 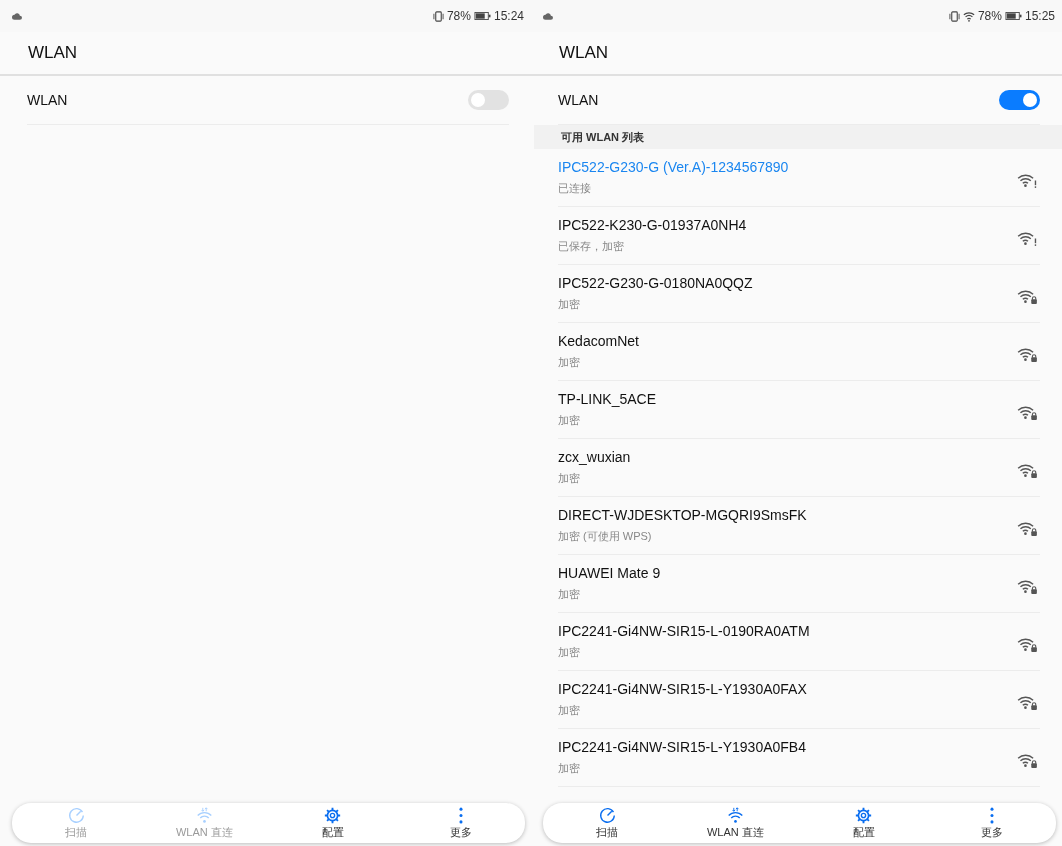 I want to click on network-name: IPC2241-Gi4NW-SIR15-L-0190RA0ATM, so click(x=684, y=631).